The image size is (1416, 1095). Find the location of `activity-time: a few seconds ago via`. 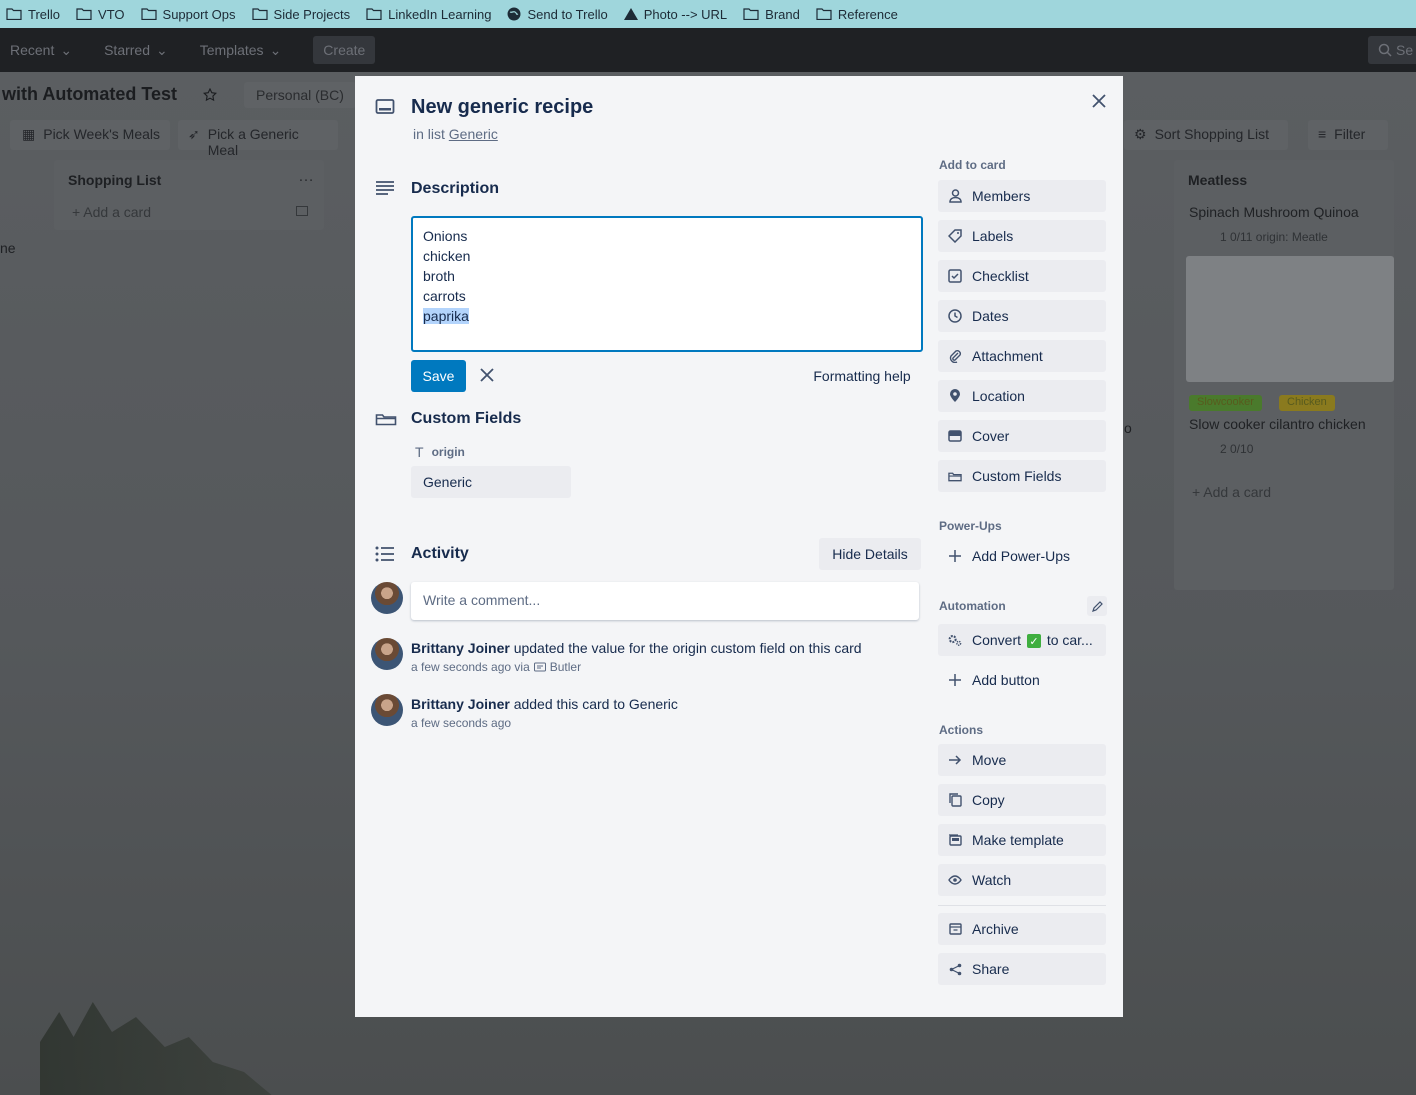

activity-time: a few seconds ago via is located at coordinates (470, 667).